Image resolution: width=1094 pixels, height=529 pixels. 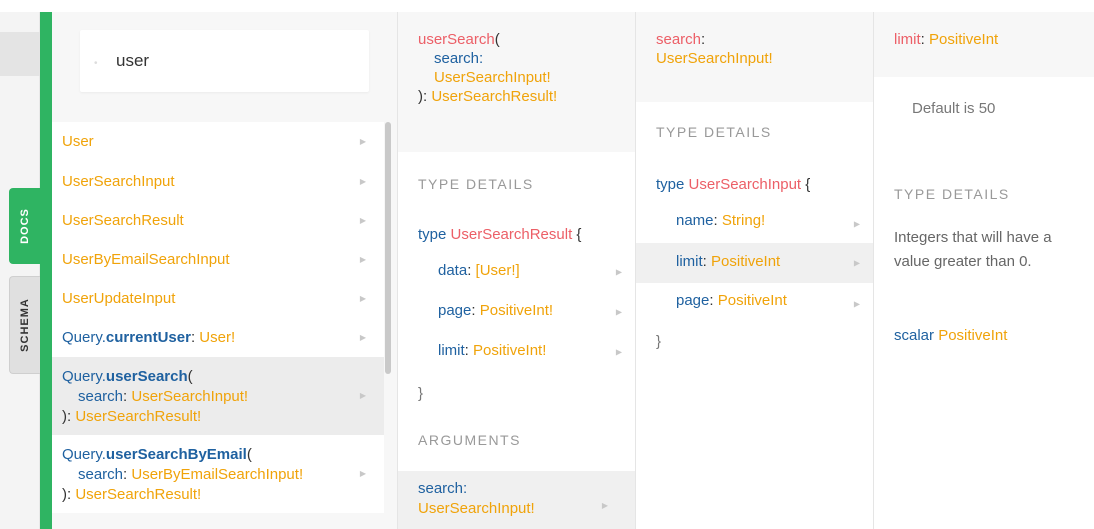 I want to click on docs-panel-accent-bar, so click(x=46, y=270).